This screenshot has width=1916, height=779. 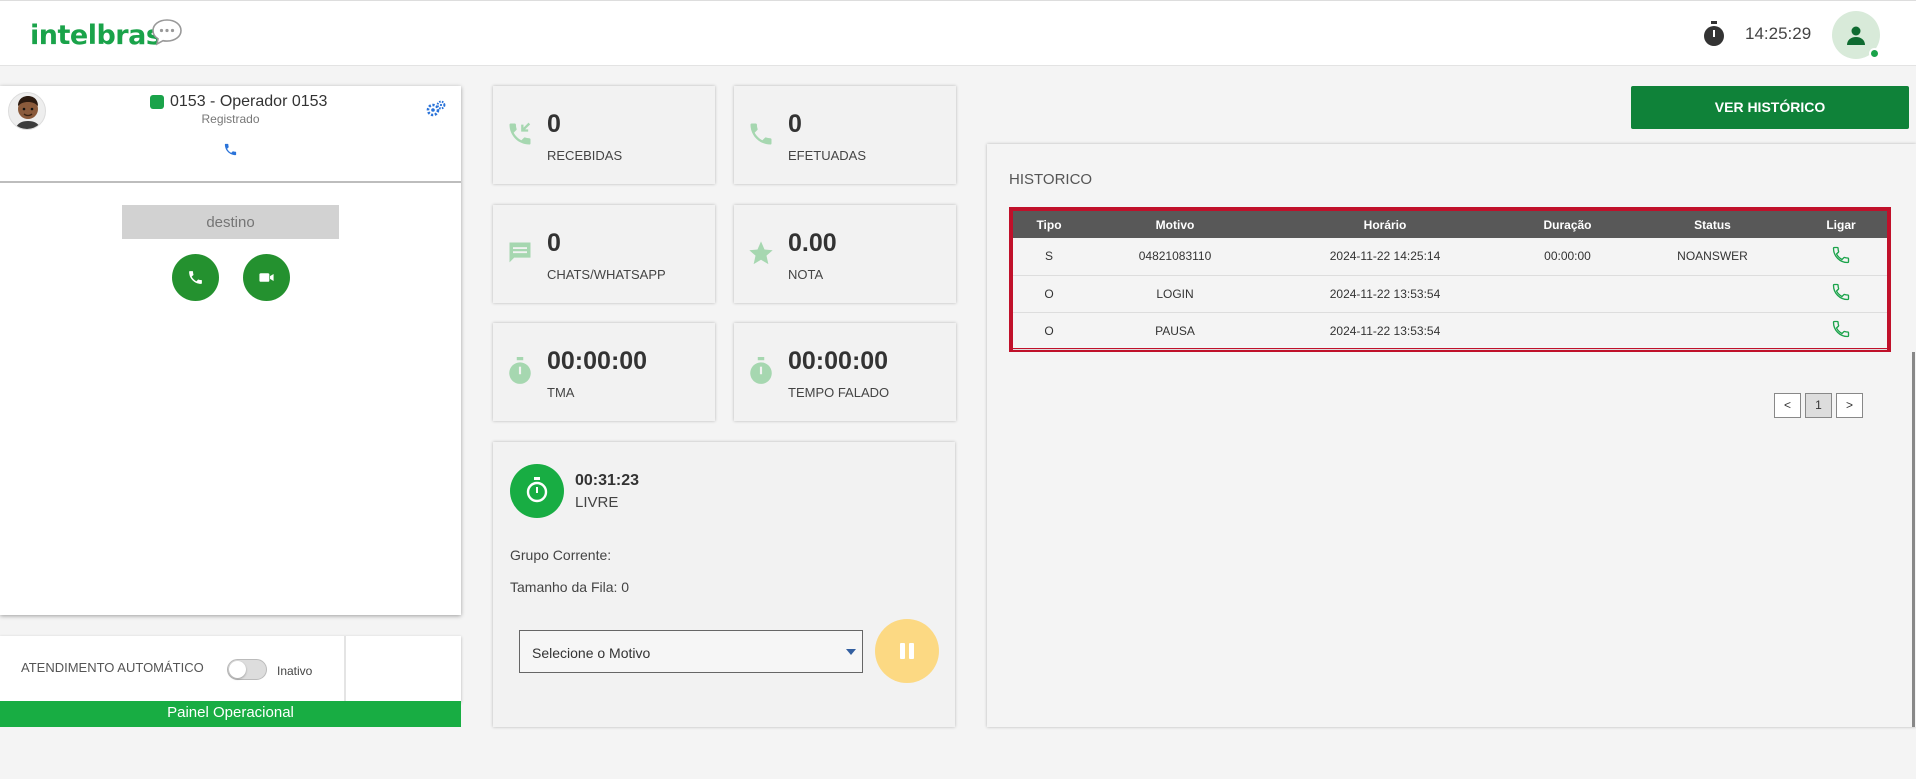 I want to click on col-motivo: Motivo, so click(x=1175, y=224).